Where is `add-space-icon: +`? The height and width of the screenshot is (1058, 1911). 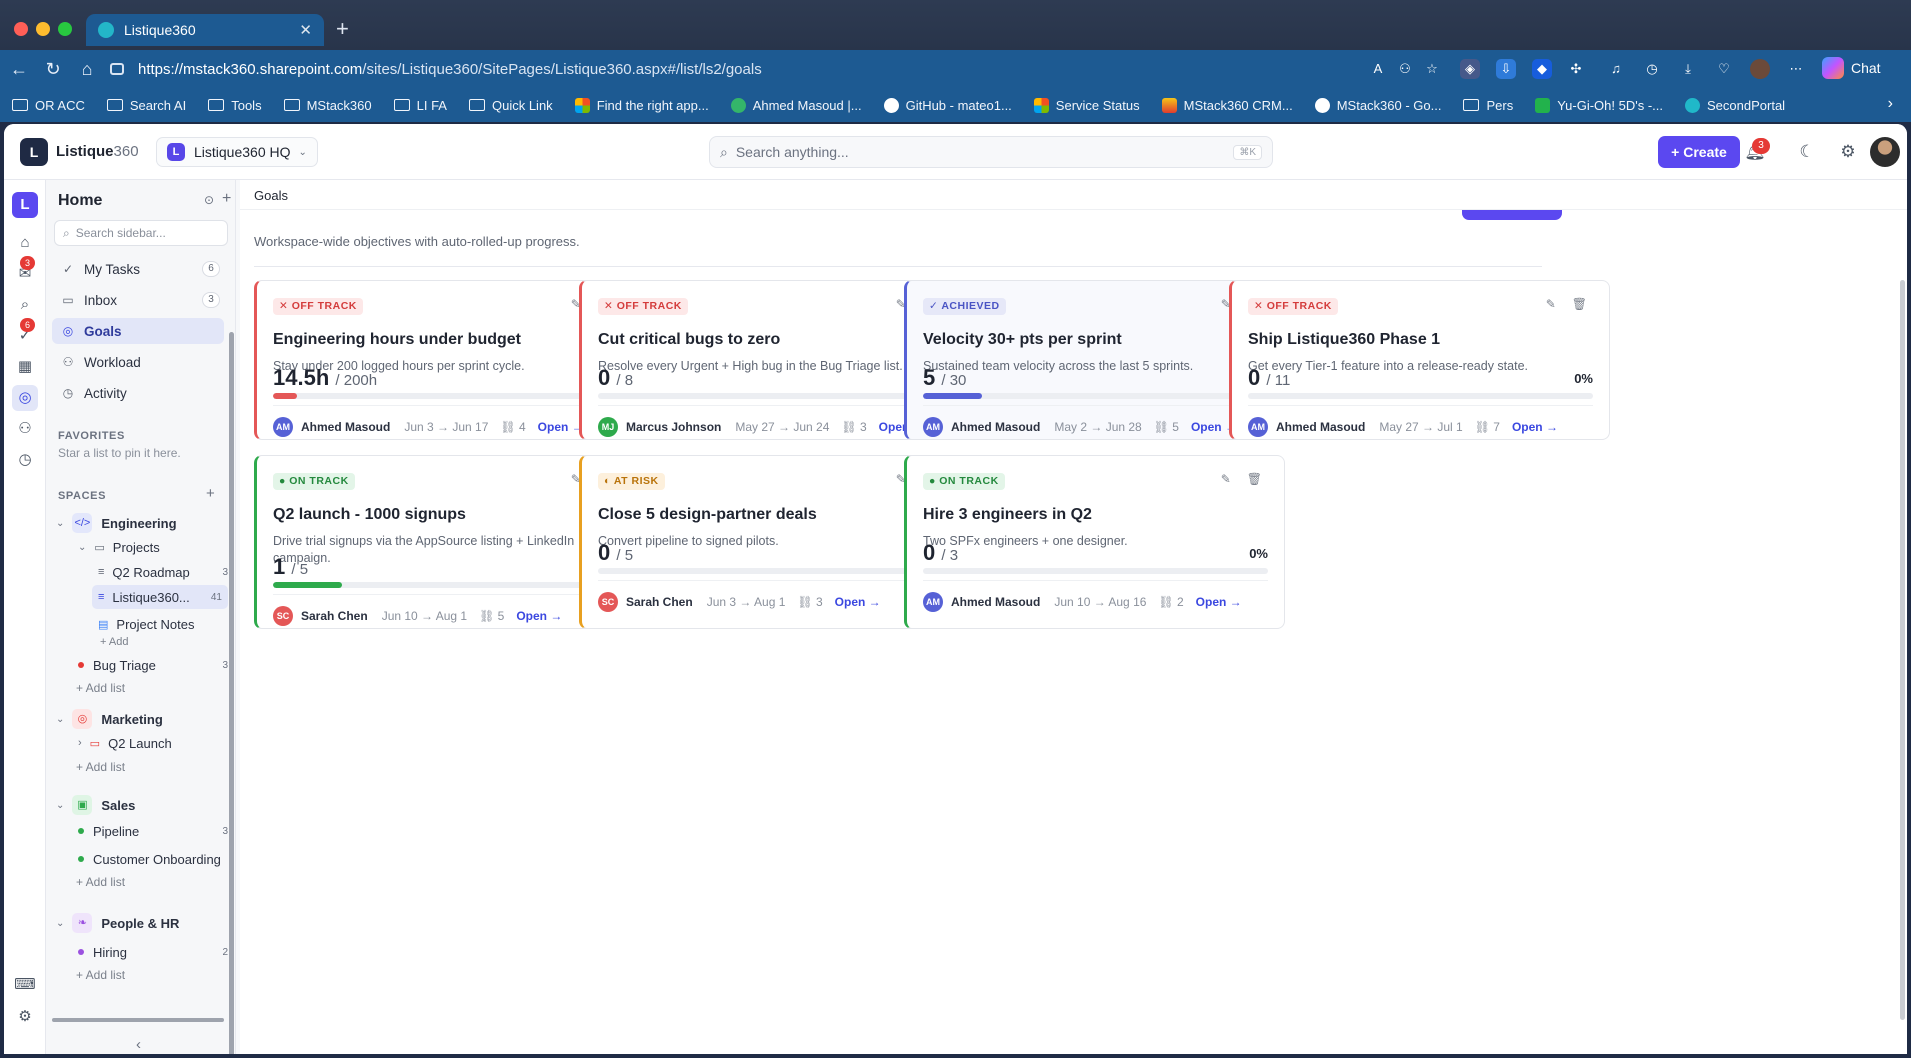
add-space-icon: + is located at coordinates (210, 493).